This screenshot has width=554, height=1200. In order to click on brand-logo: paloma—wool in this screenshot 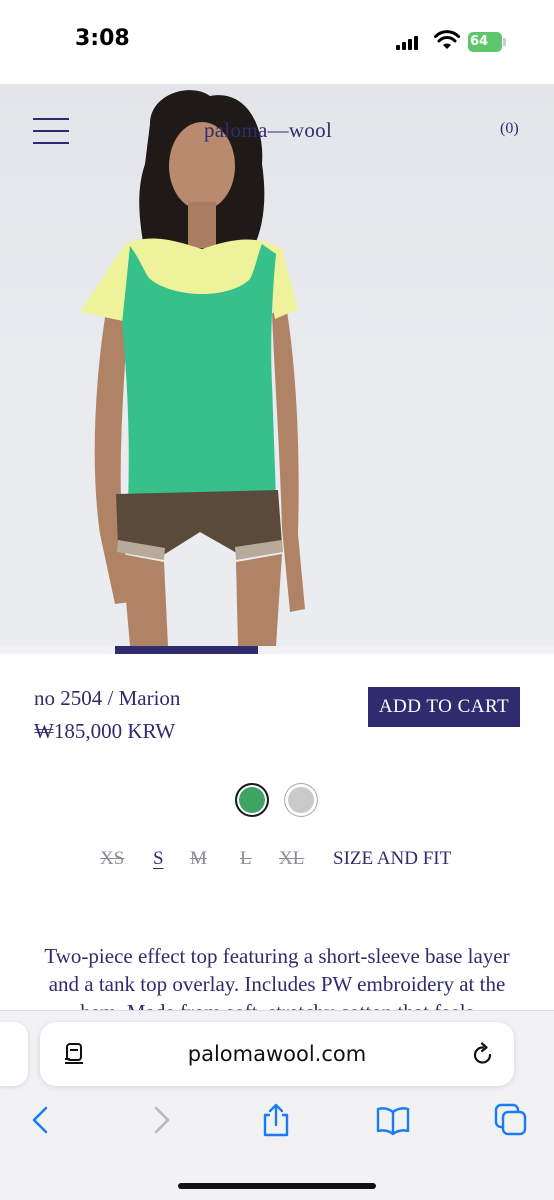, I will do `click(268, 130)`.